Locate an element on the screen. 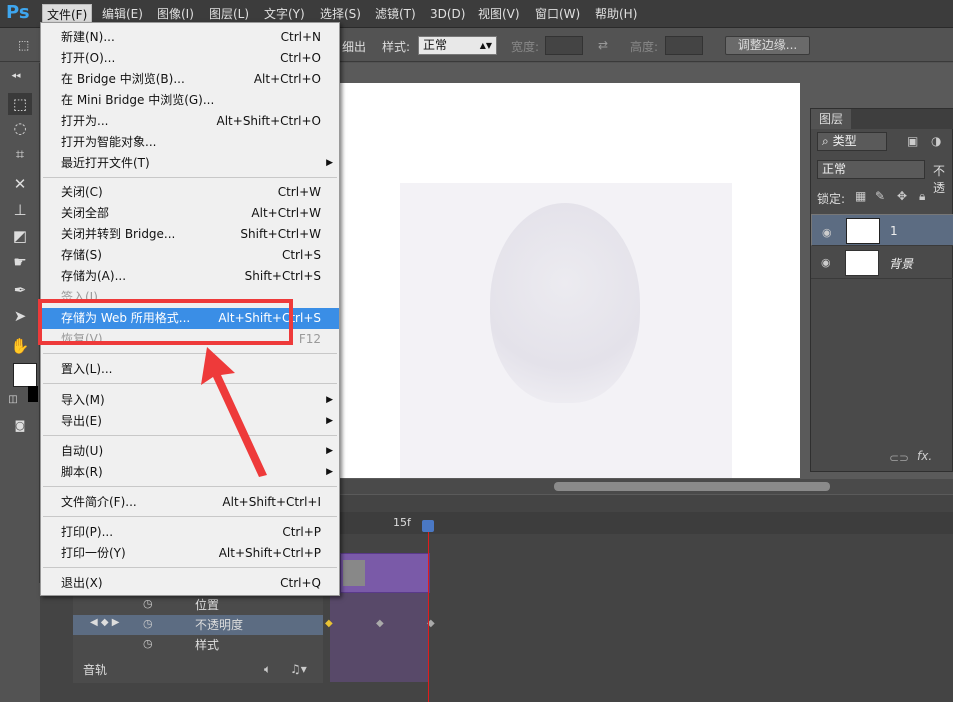 This screenshot has height=702, width=953. stamp-tool-icon: ⊥ is located at coordinates (20, 210).